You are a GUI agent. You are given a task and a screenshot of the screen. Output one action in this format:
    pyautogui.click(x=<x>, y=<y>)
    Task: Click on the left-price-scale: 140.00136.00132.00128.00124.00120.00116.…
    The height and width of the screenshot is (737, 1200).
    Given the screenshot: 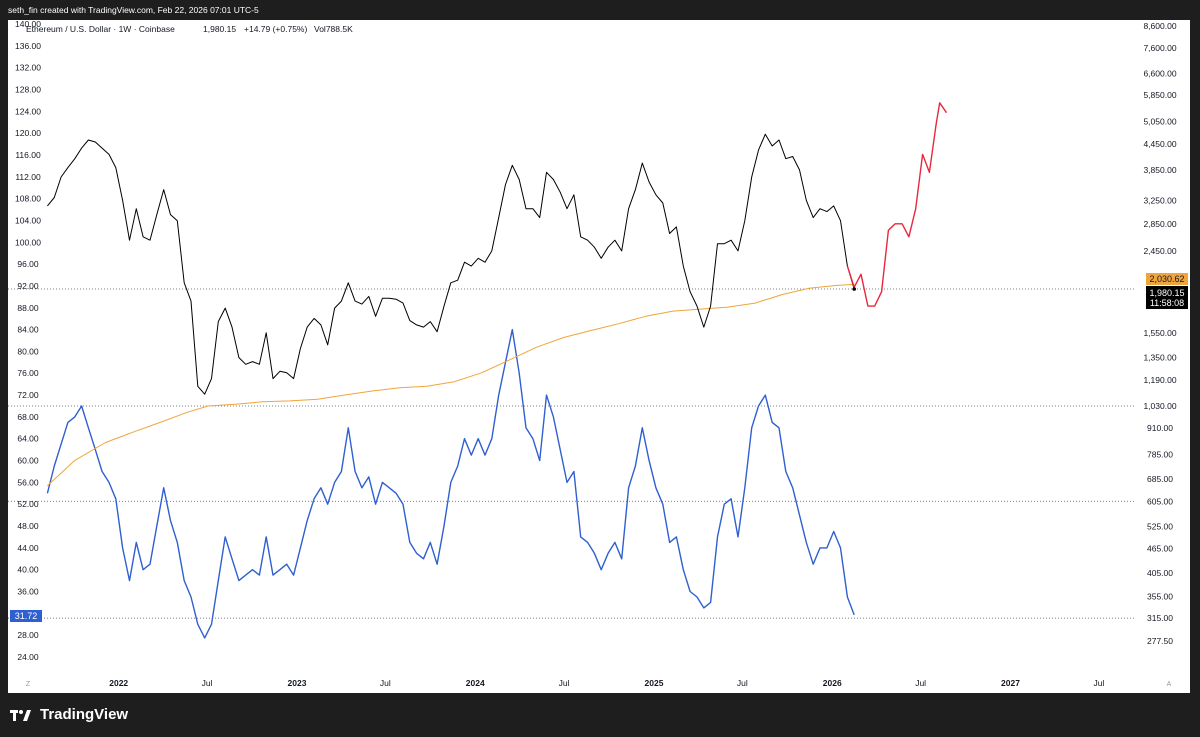 What is the action you would take?
    pyautogui.click(x=28, y=341)
    